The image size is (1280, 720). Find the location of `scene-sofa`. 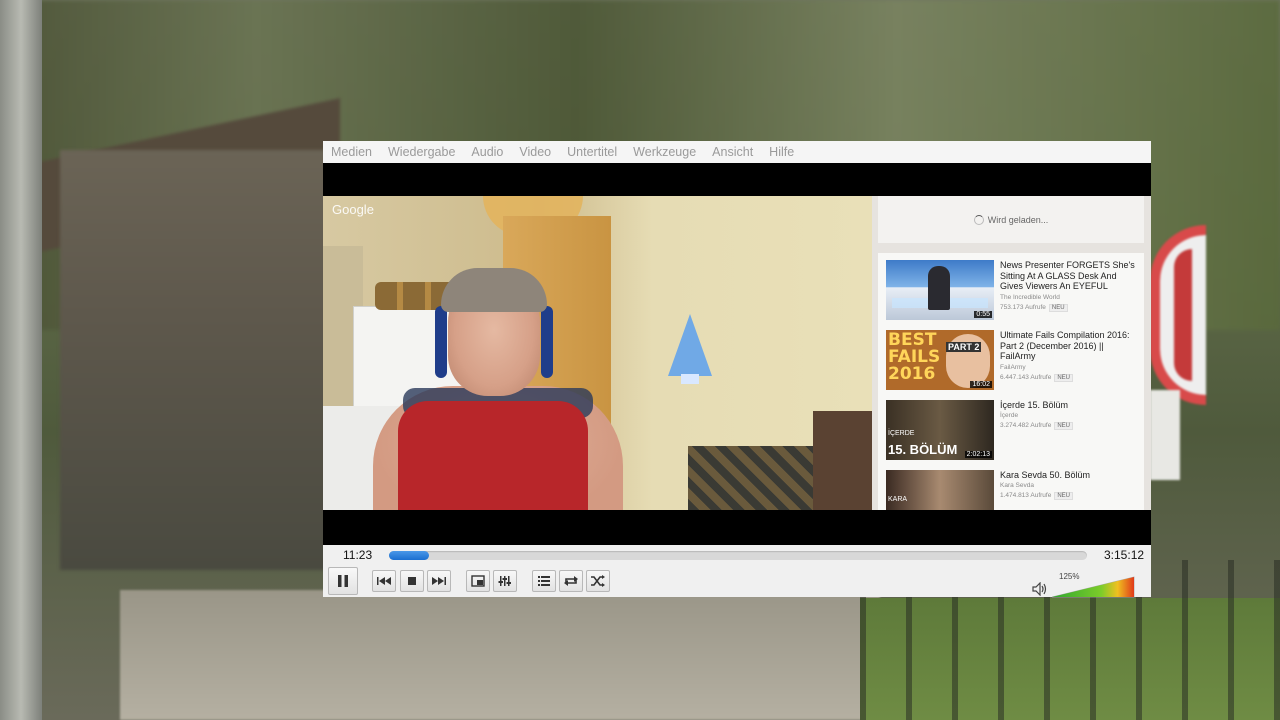

scene-sofa is located at coordinates (842, 460).